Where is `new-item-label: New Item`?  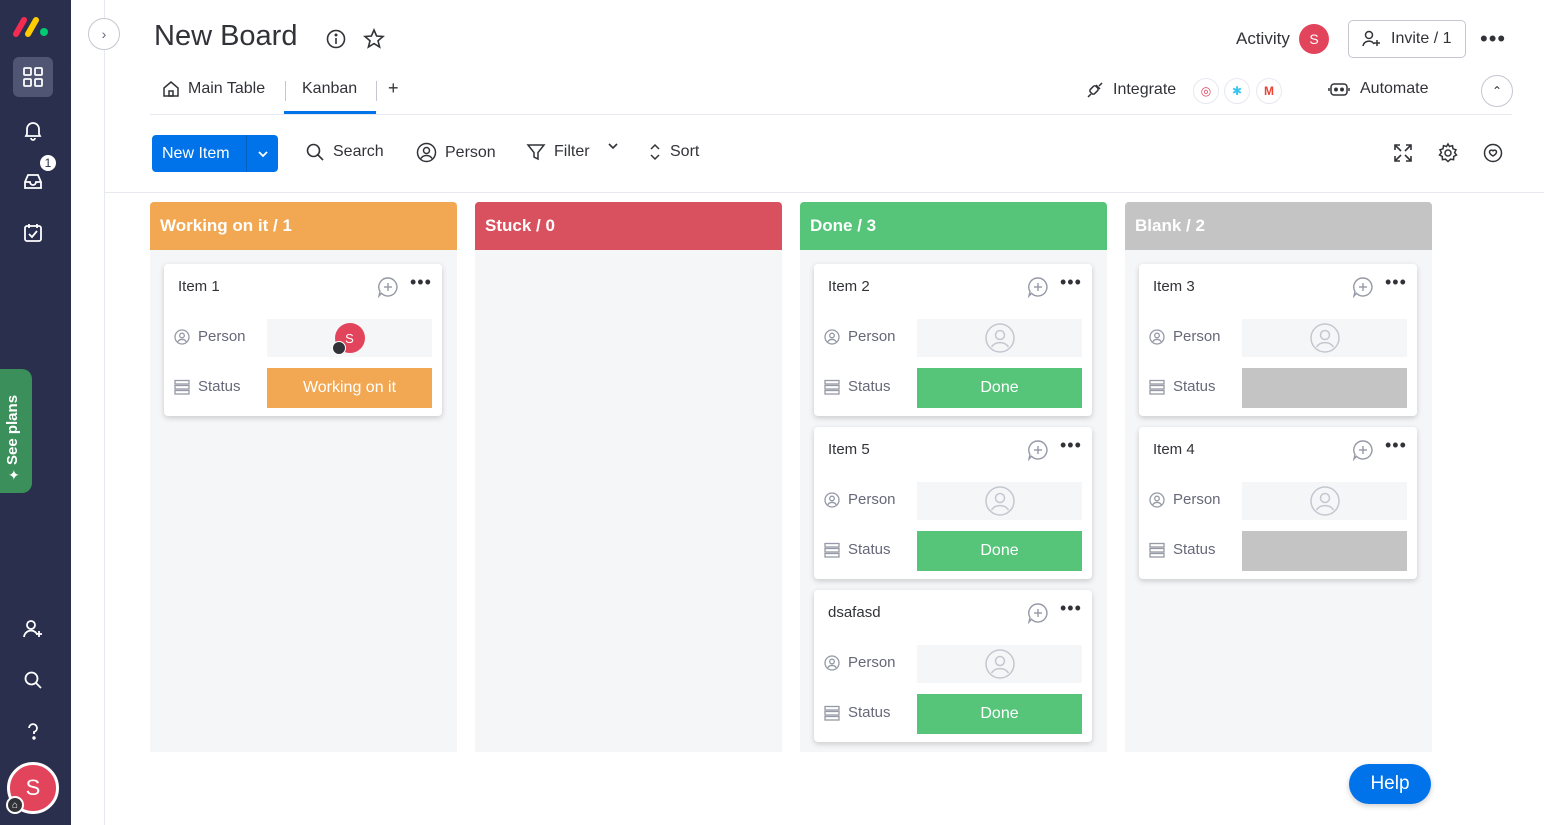
new-item-label: New Item is located at coordinates (196, 153).